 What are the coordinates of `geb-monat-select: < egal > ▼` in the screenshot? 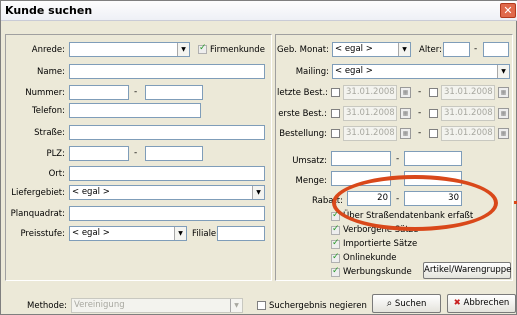 It's located at (371, 49).